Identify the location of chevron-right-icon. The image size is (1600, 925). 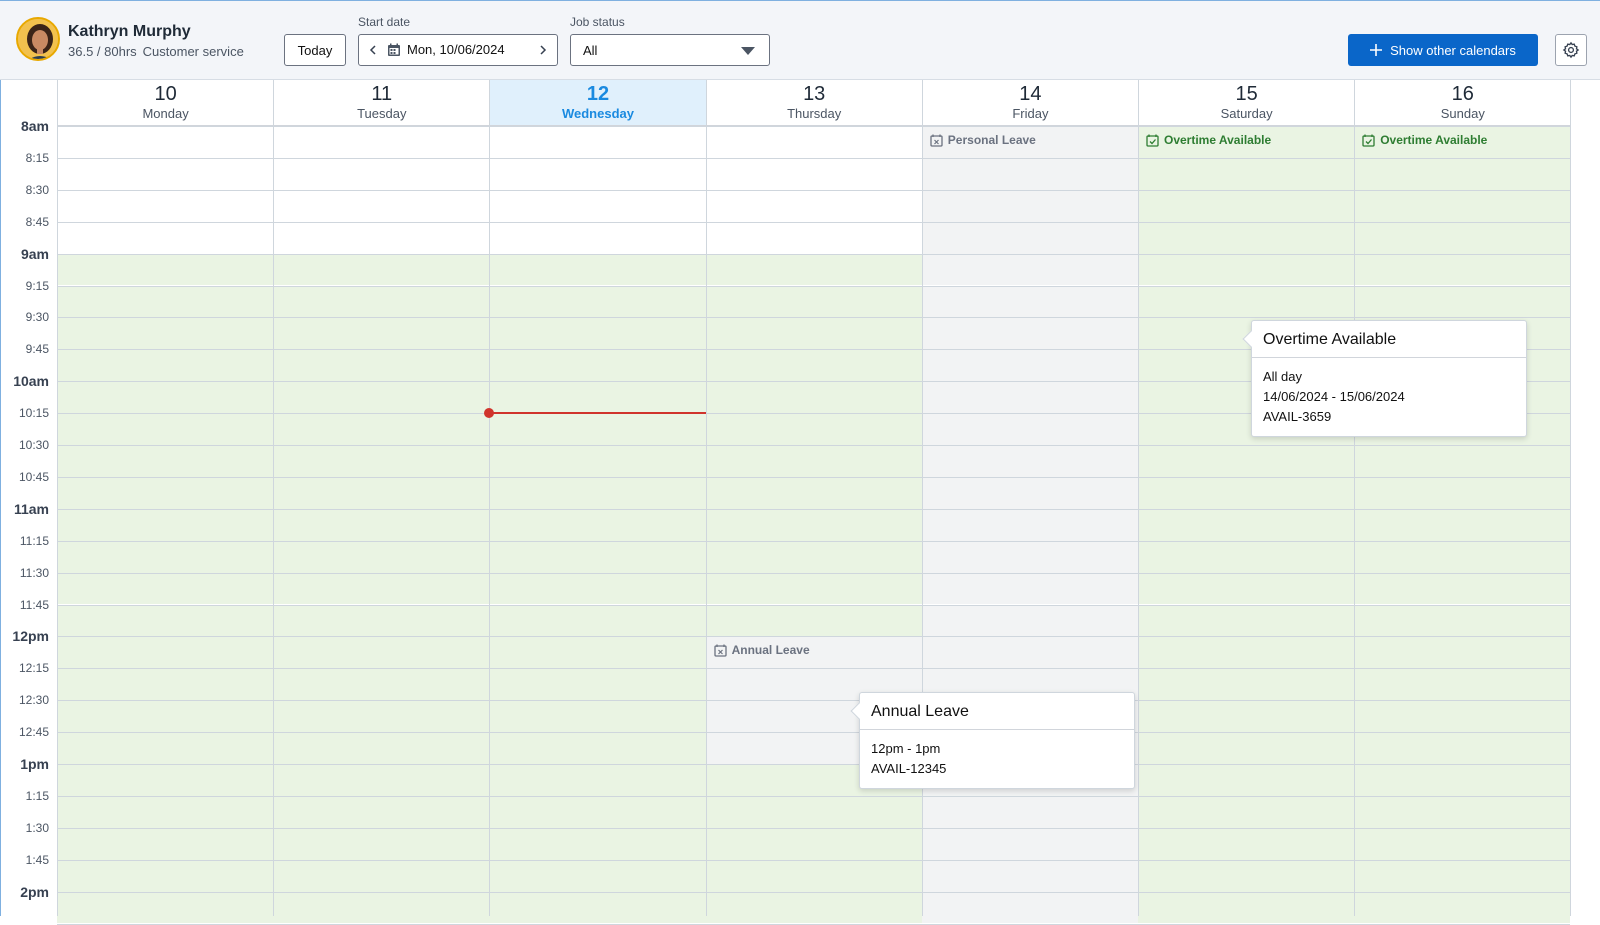
(543, 50).